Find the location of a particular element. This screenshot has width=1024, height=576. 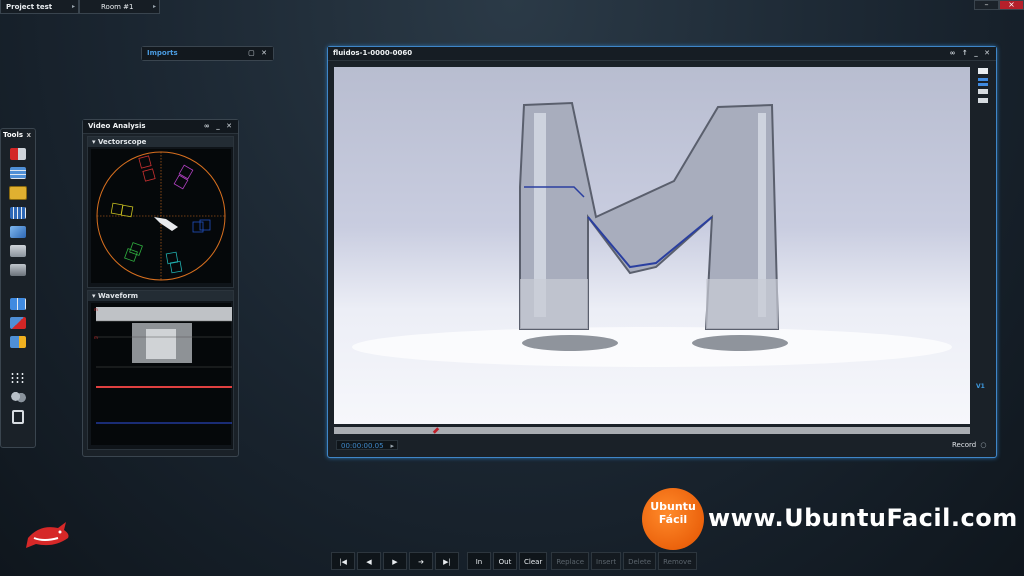

imports-window-buttons: ▢ ✕ is located at coordinates (258, 53).